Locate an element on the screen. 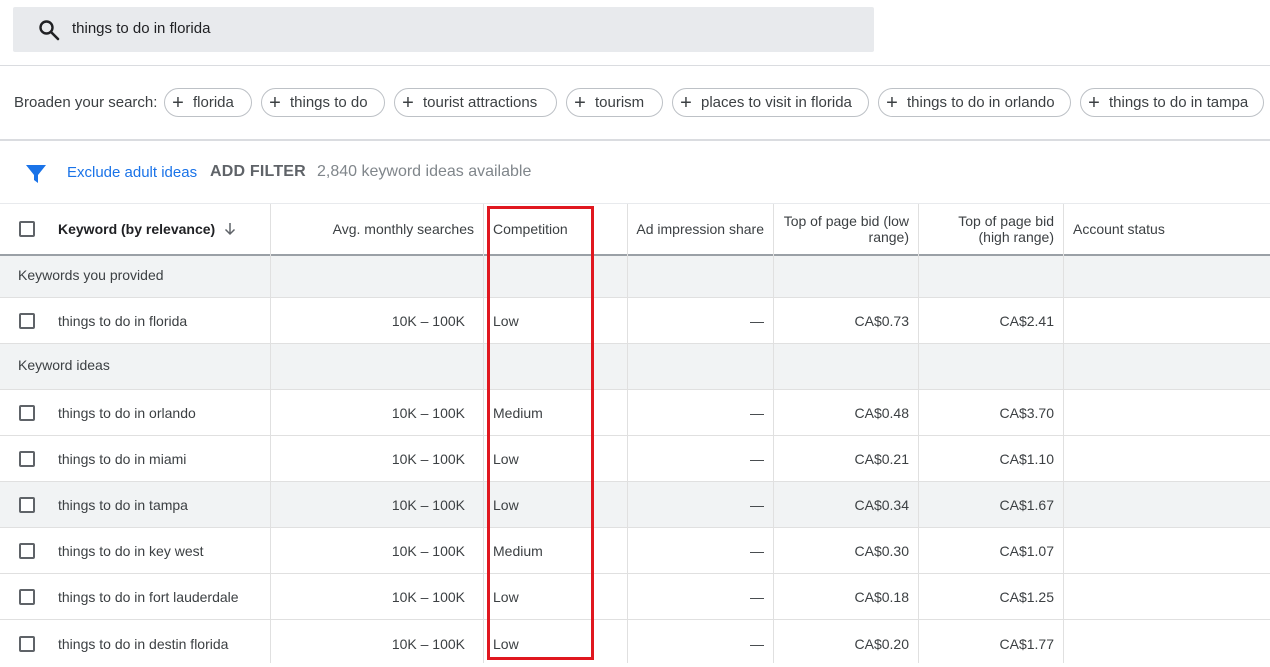  chip-things-to-do: + things to do is located at coordinates (323, 102).